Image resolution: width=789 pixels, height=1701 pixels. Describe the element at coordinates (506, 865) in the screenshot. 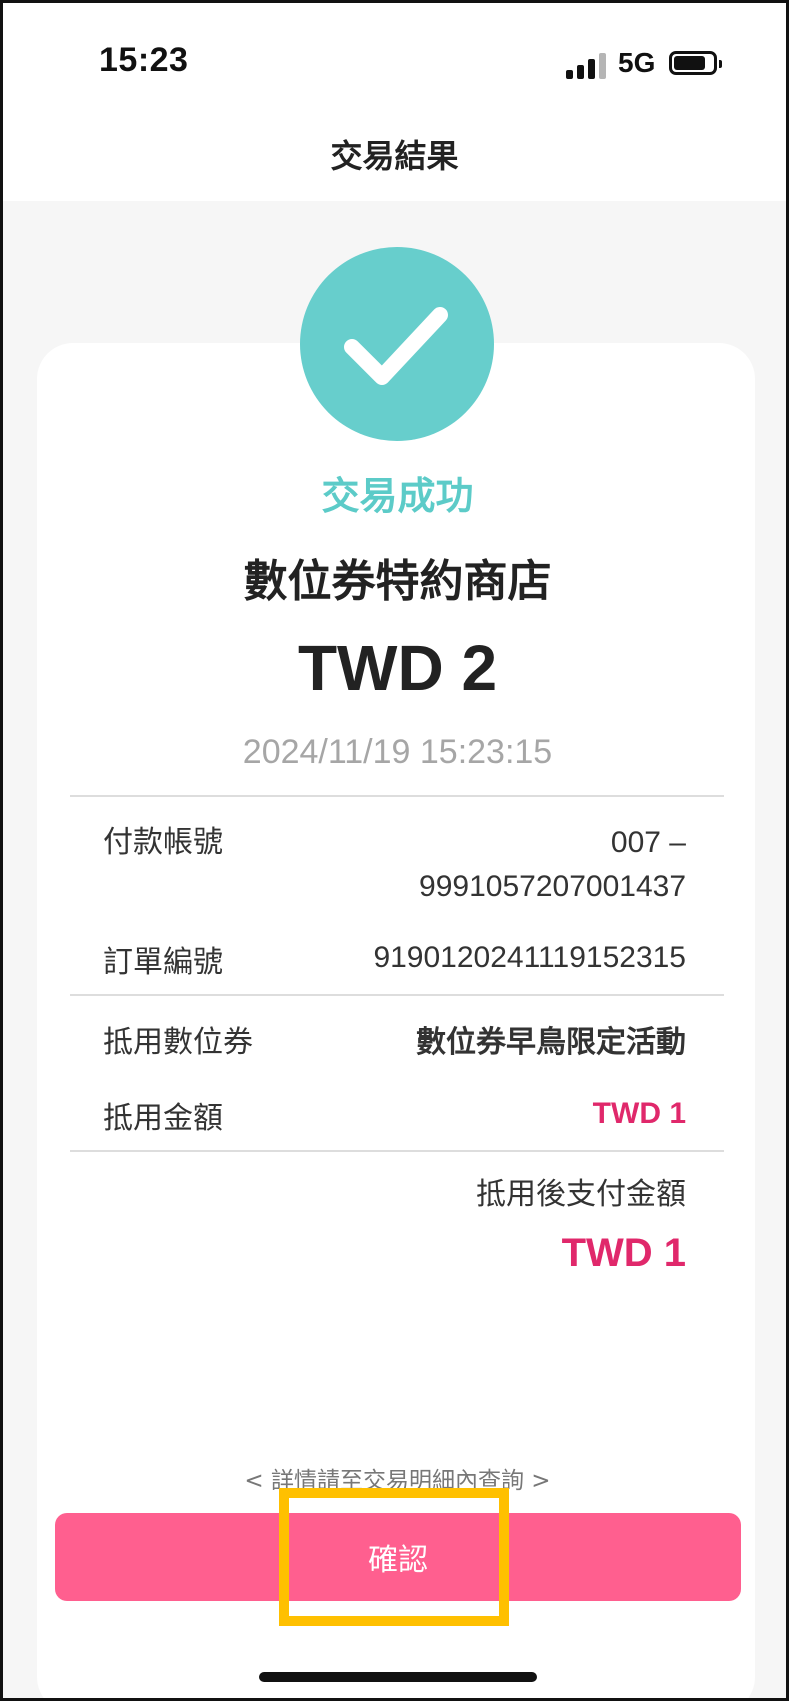

I see `account-value: 007 – 9991057207001437` at that location.